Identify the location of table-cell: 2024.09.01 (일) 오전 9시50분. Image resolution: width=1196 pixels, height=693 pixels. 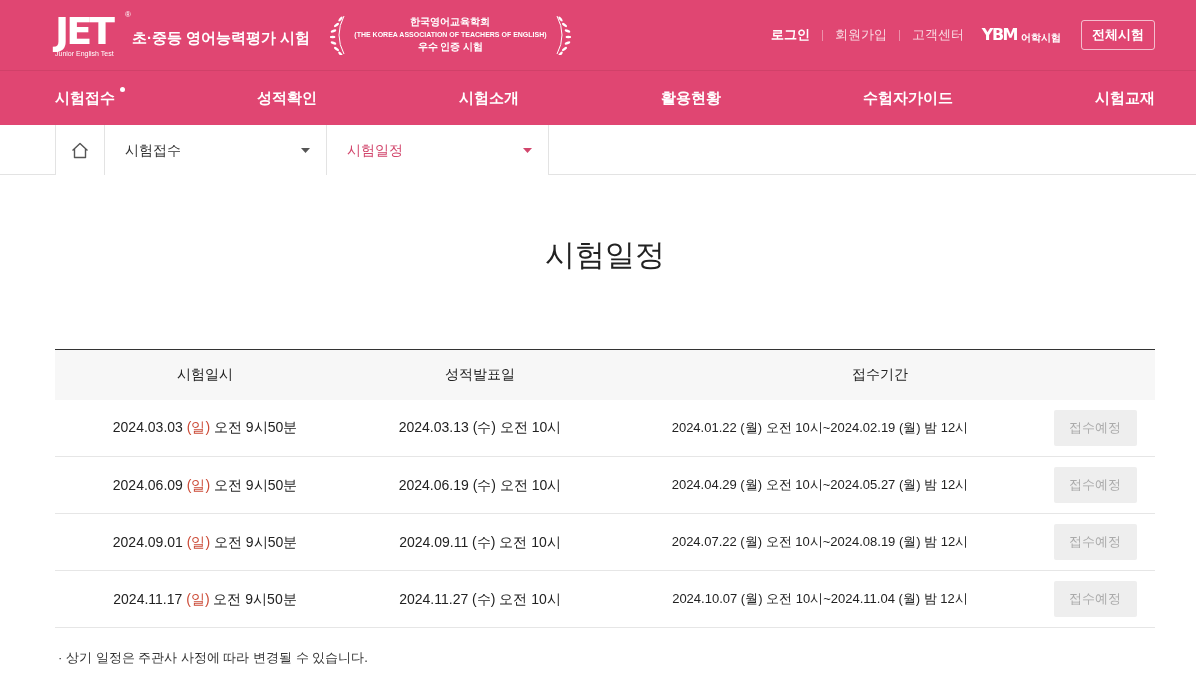
(205, 542).